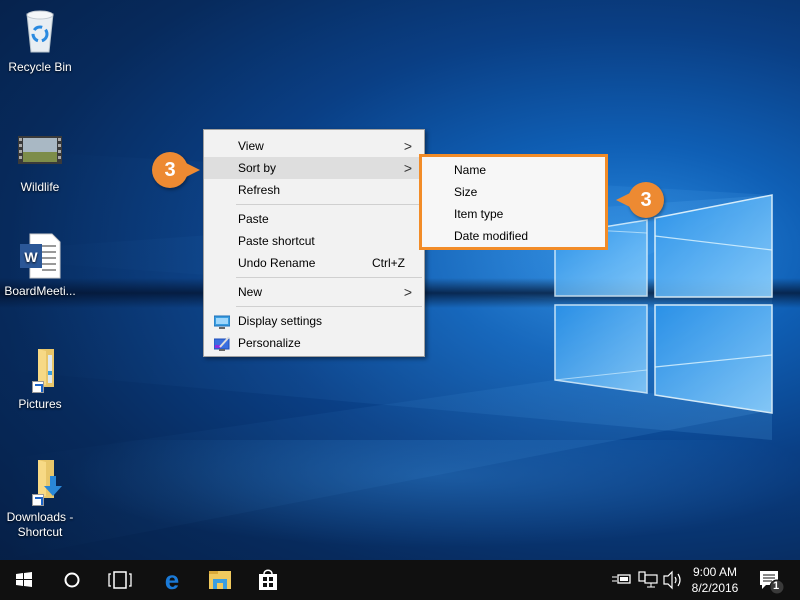 The height and width of the screenshot is (600, 800). I want to click on volume-tray-button, so click(672, 580).